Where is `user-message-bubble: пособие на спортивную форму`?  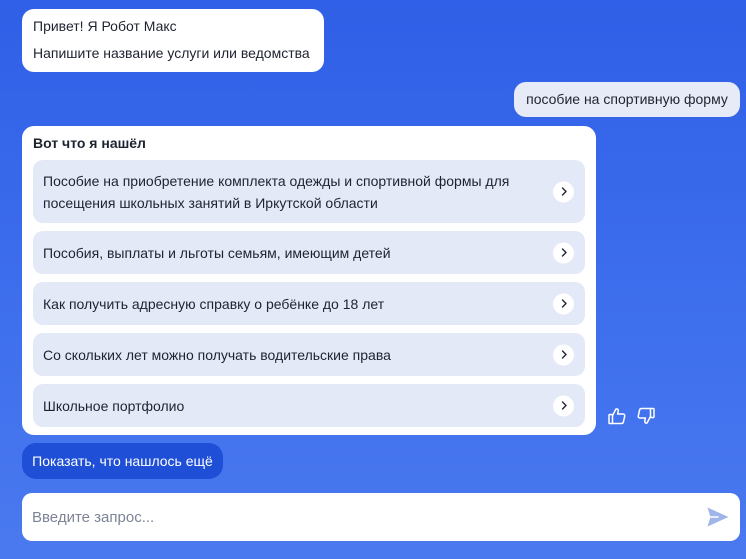
user-message-bubble: пособие на спортивную форму is located at coordinates (627, 99).